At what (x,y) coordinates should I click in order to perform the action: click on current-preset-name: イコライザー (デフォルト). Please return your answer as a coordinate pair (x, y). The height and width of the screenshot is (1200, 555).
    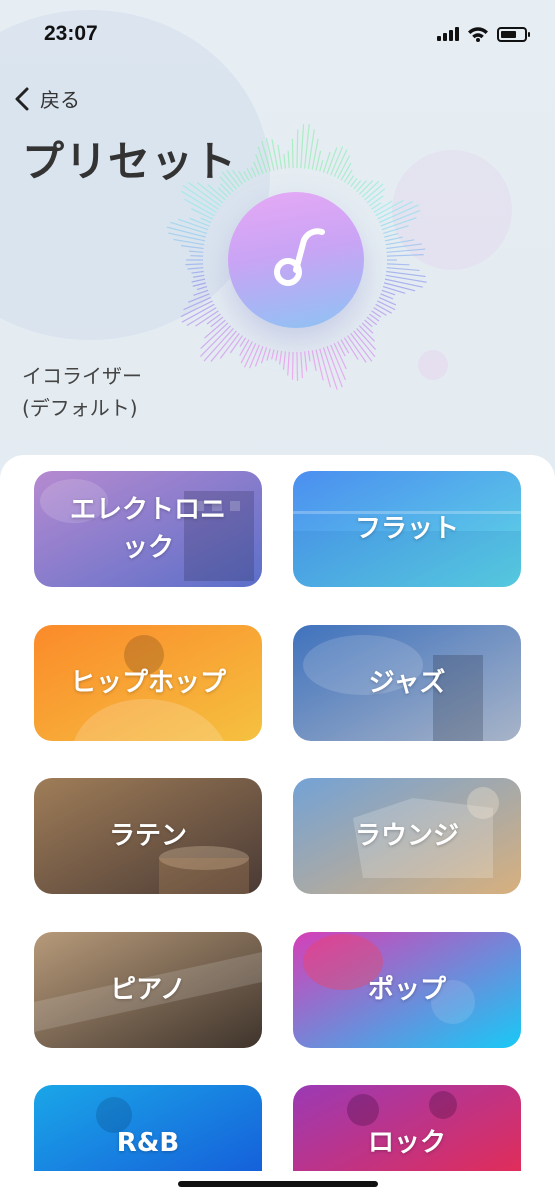
    Looking at the image, I should click on (82, 392).